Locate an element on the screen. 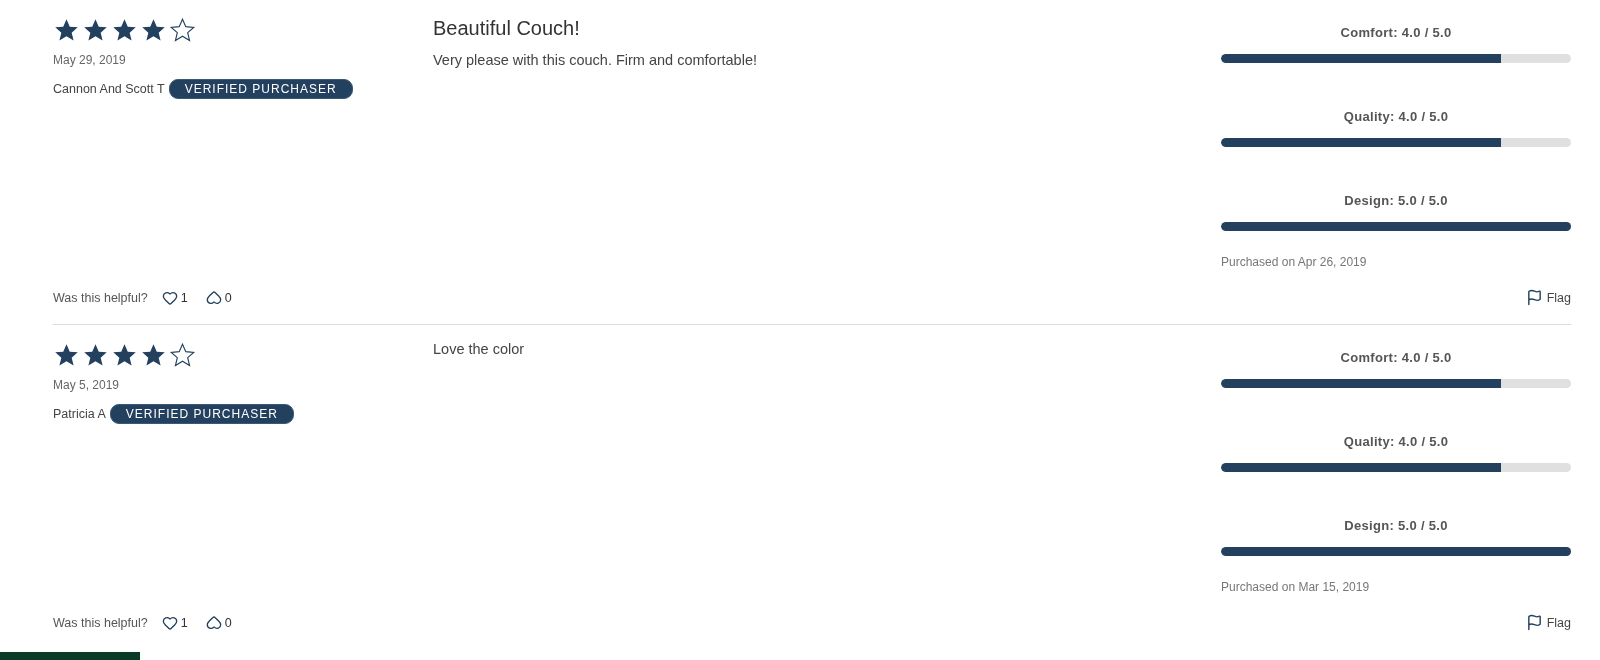 Image resolution: width=1600 pixels, height=660 pixels. review-text: Love the color is located at coordinates (479, 349).